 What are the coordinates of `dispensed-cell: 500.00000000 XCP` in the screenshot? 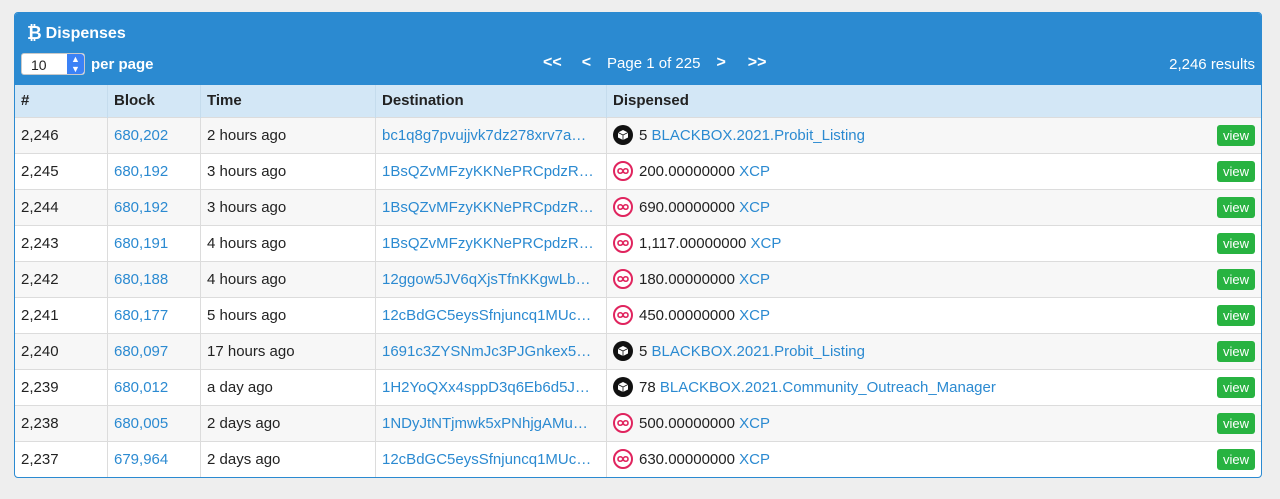 It's located at (691, 423).